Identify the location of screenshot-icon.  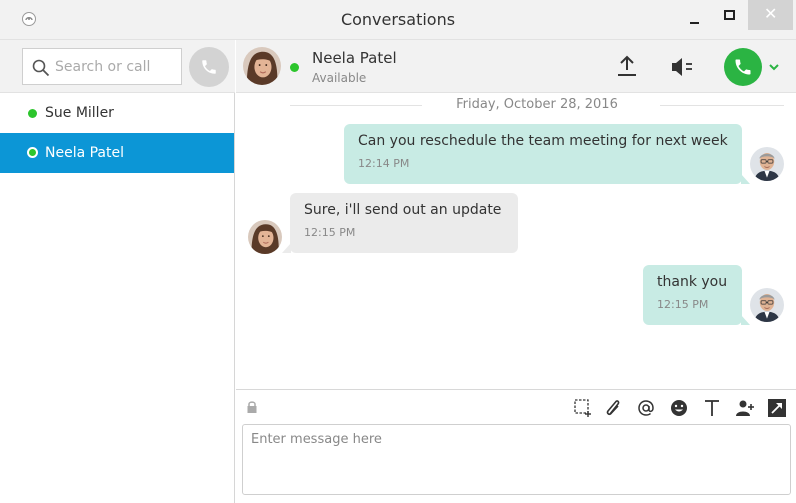
(583, 408).